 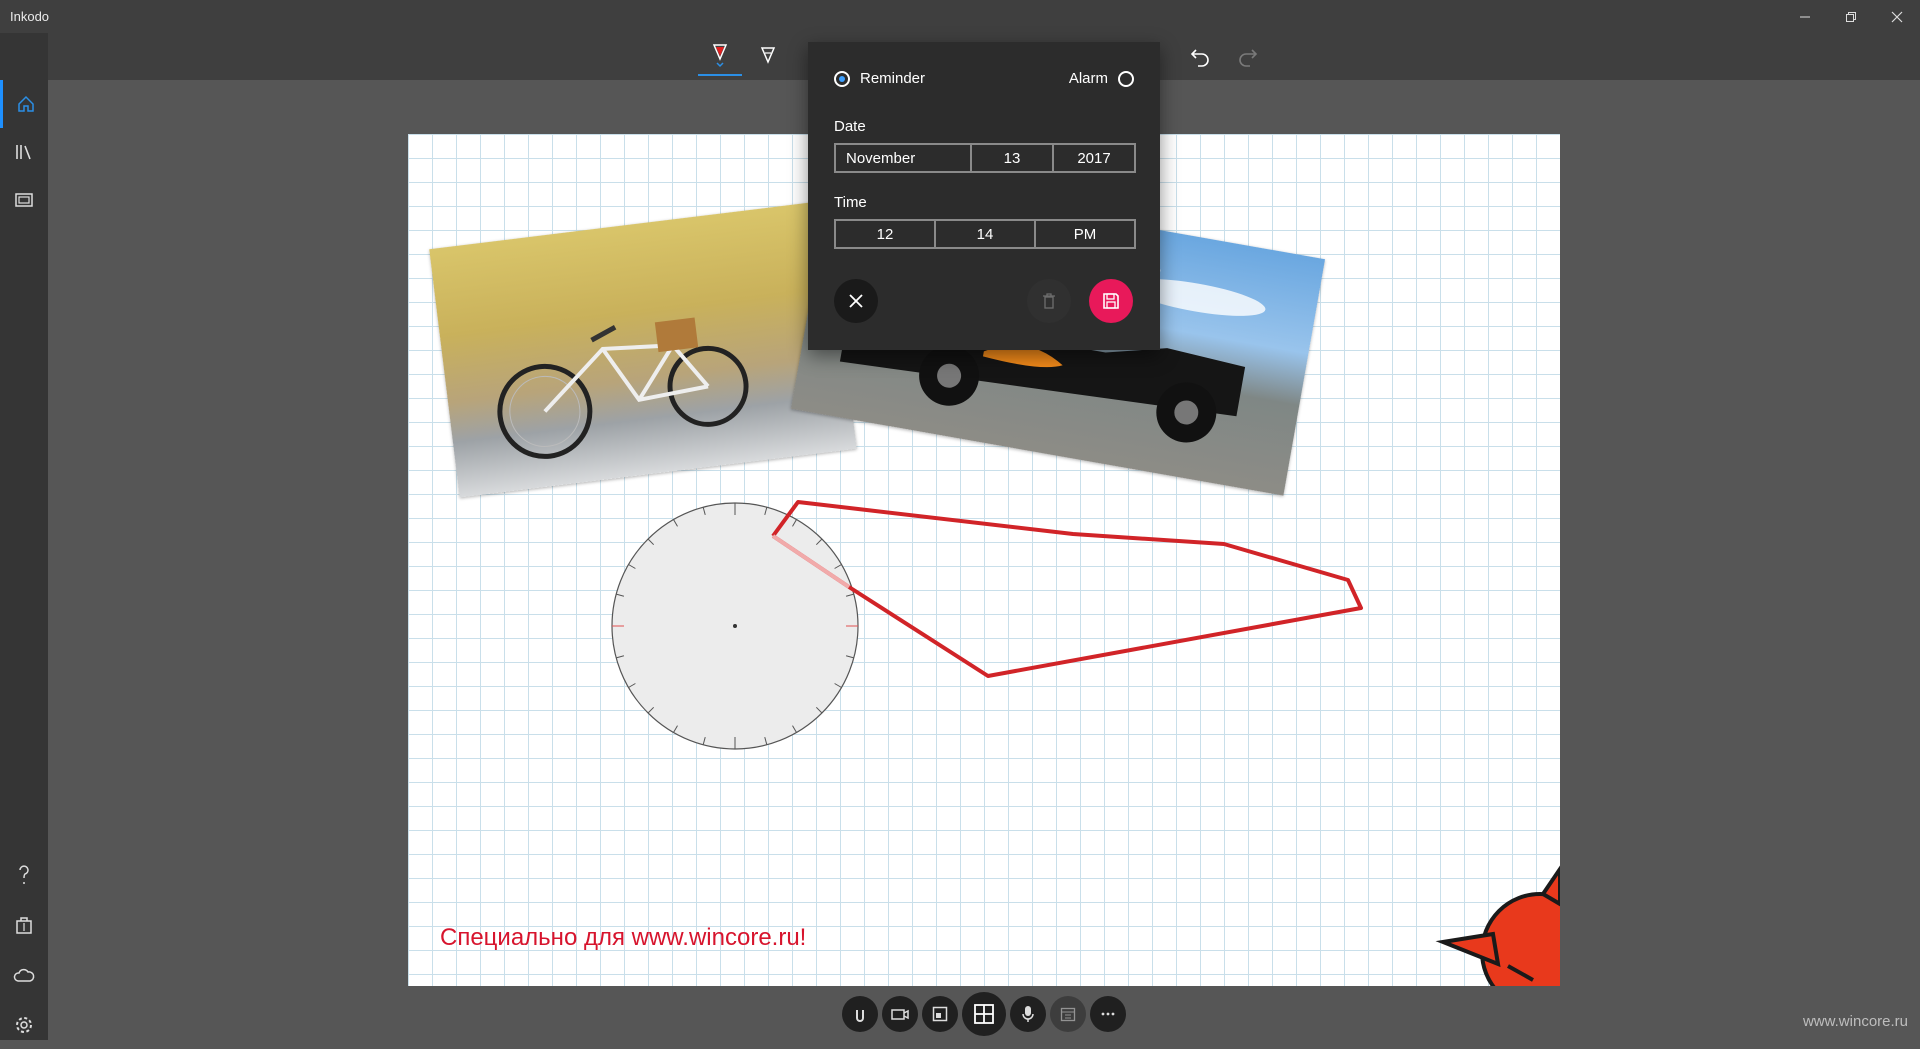 I want to click on restore-button, so click(x=1851, y=16).